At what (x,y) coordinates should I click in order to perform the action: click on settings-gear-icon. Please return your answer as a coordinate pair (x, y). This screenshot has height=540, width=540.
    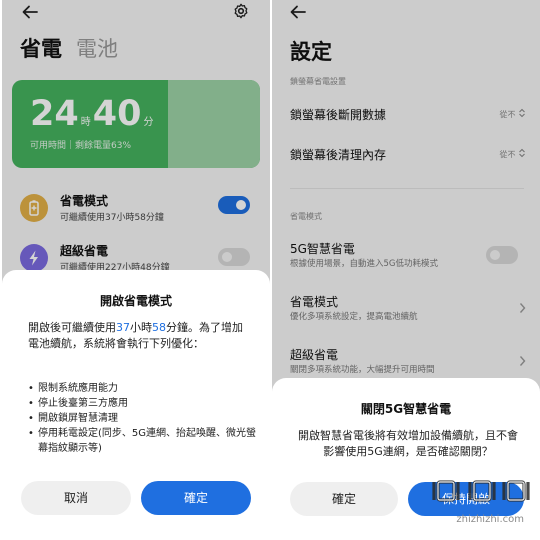
    Looking at the image, I should click on (241, 13).